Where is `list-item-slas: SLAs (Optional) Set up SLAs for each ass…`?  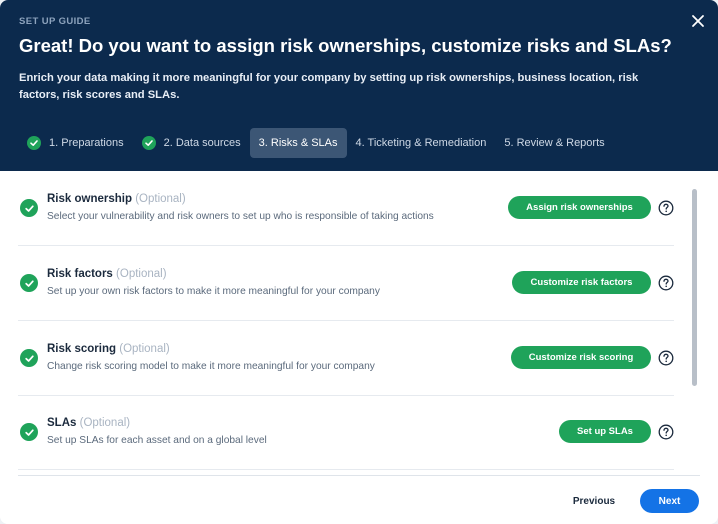 list-item-slas: SLAs (Optional) Set up SLAs for each ass… is located at coordinates (346, 432).